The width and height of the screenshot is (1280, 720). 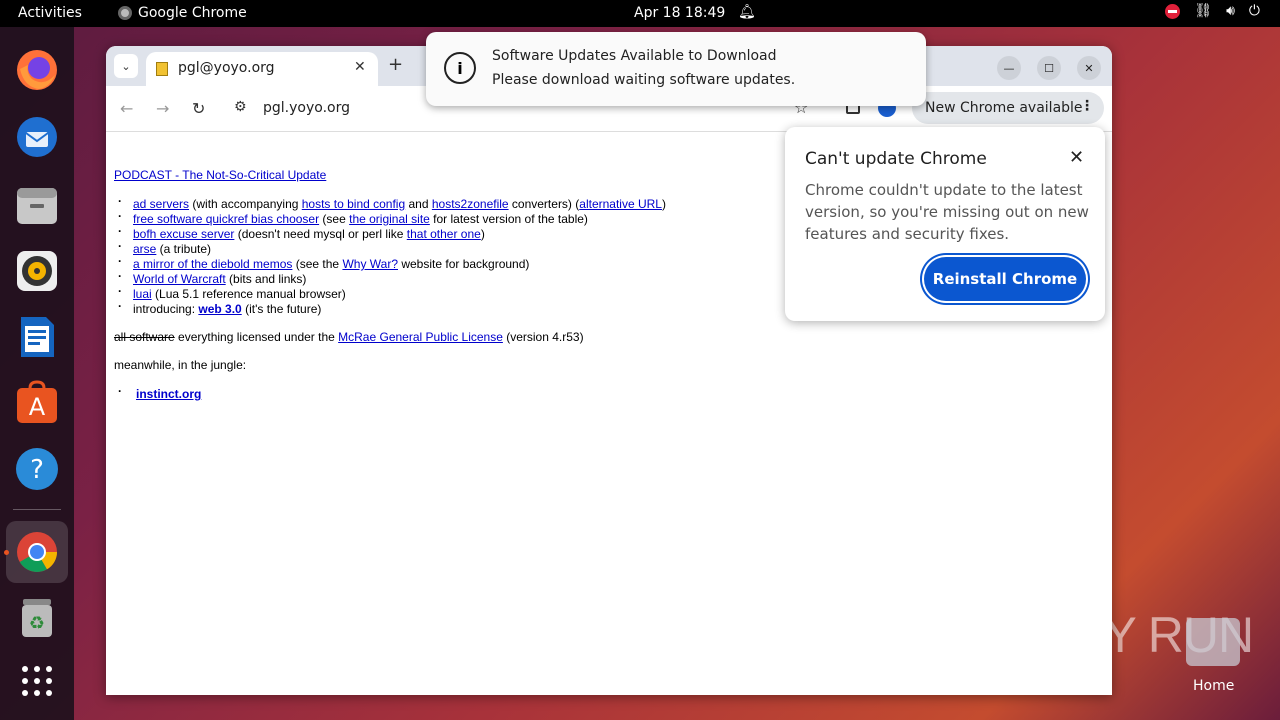 What do you see at coordinates (37, 681) in the screenshot?
I see `show-apps-icon` at bounding box center [37, 681].